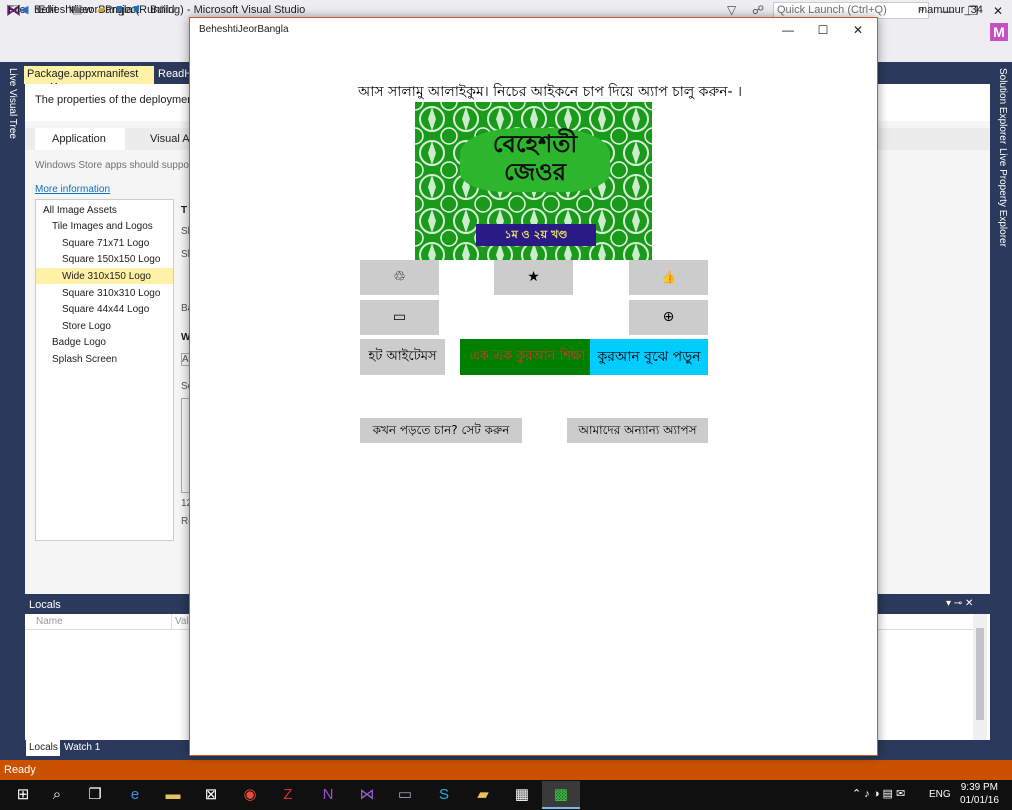 The image size is (1012, 810). What do you see at coordinates (788, 30) in the screenshot?
I see `app-minimize-button: —` at bounding box center [788, 30].